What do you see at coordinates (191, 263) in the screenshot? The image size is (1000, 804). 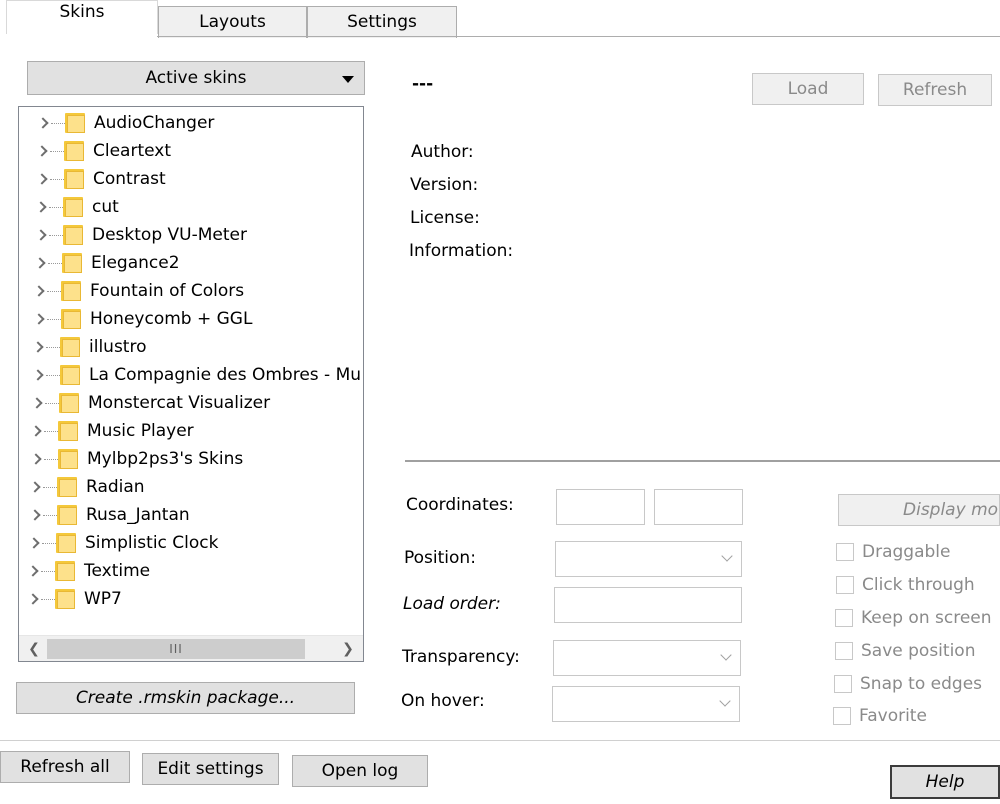 I see `tree-item: Elegance2` at bounding box center [191, 263].